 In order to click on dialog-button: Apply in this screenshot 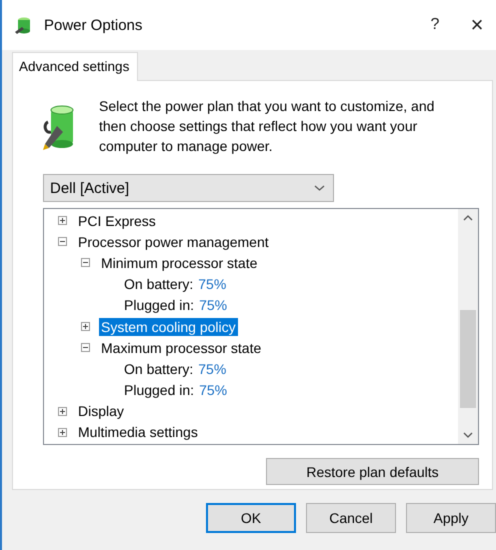, I will do `click(451, 518)`.